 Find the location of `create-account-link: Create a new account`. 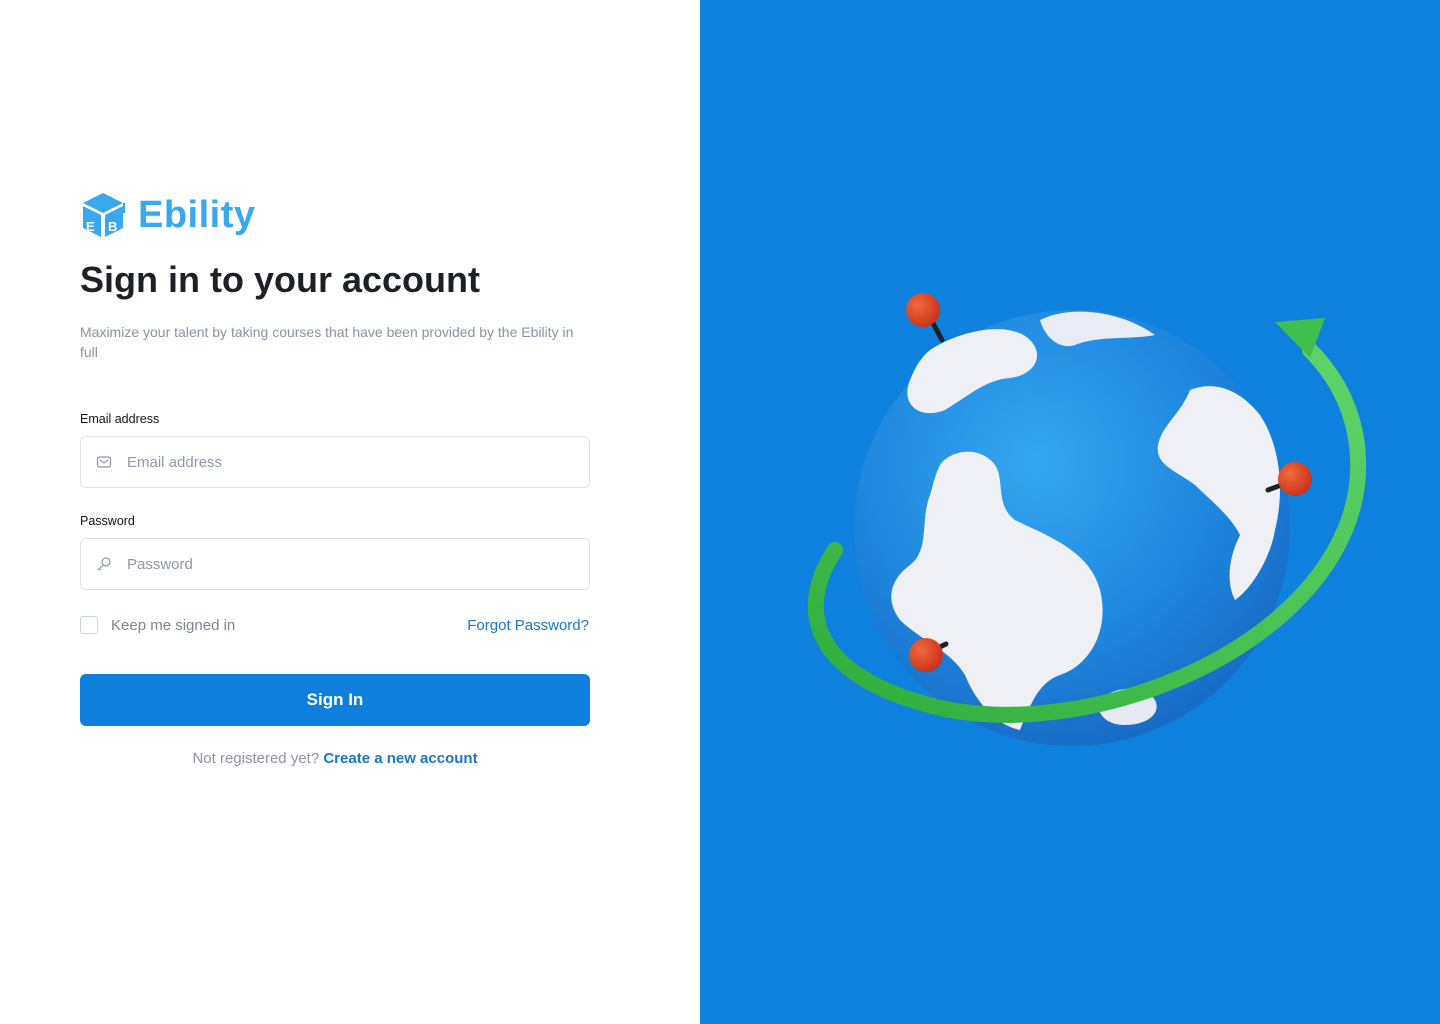

create-account-link: Create a new account is located at coordinates (400, 758).